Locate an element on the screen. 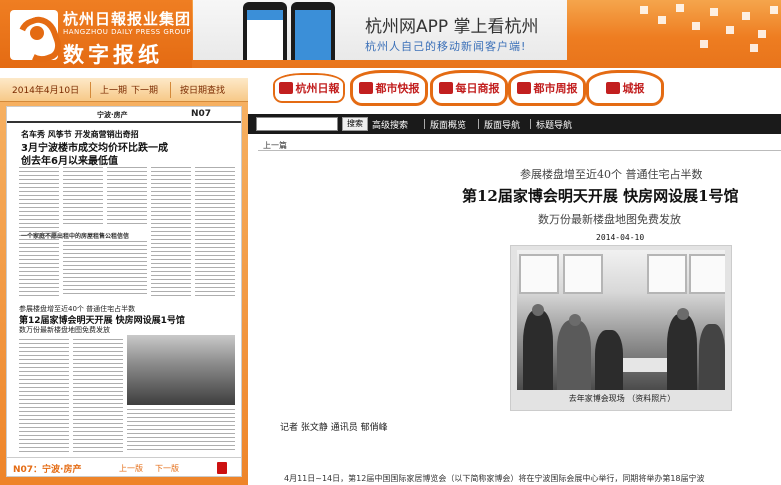  tab-hangzhou-daily: 杭州日報 is located at coordinates (309, 88).